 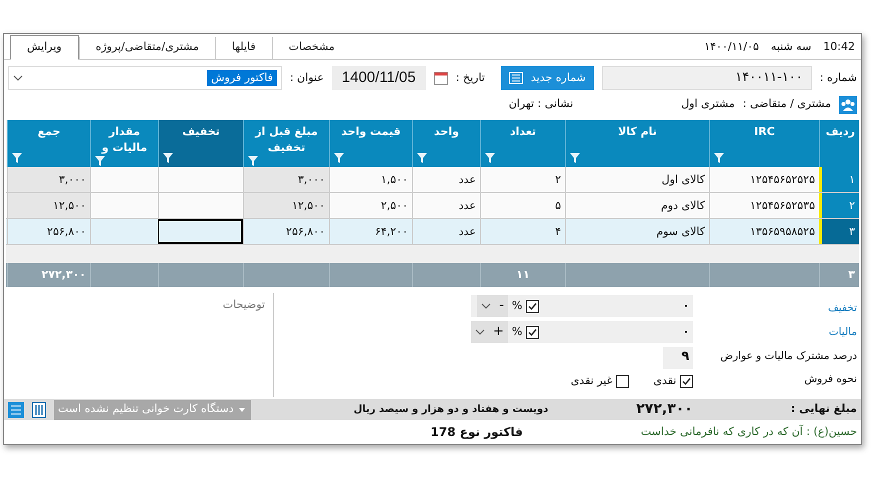 I want to click on number-field: ۱۴۰۰۱۱-۱۰۰, so click(x=707, y=78).